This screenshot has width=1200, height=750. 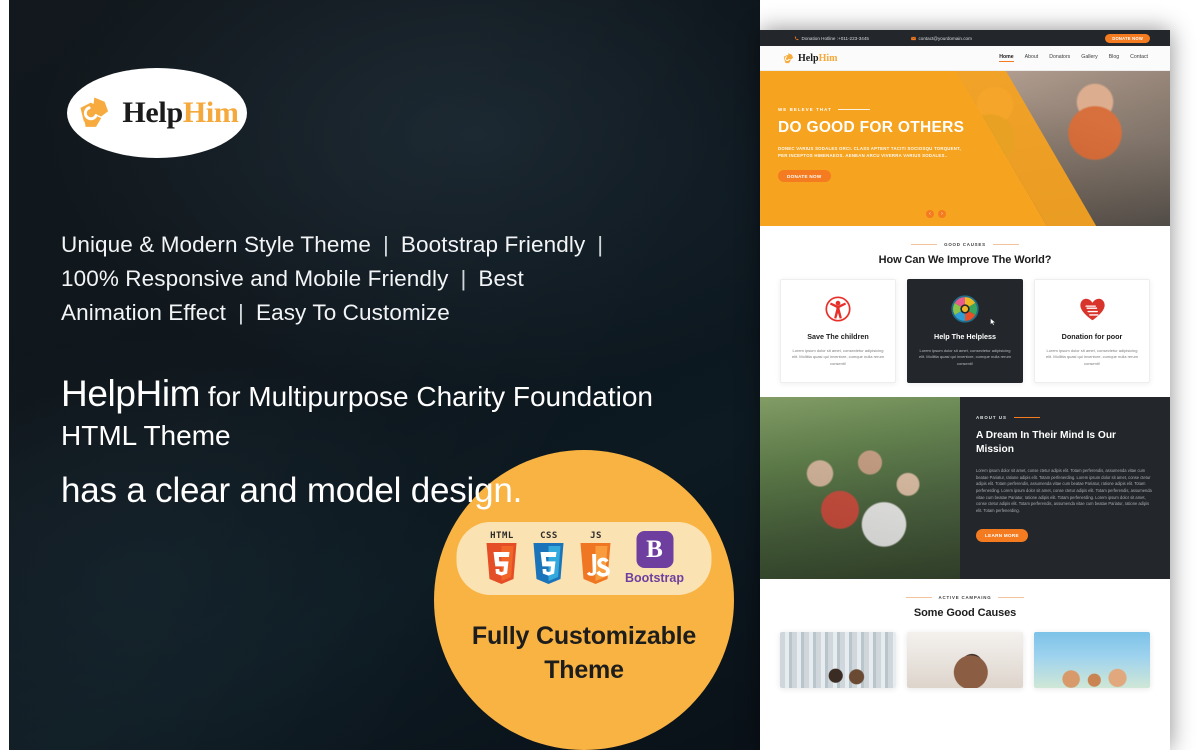 I want to click on label-rule-right, so click(x=1011, y=598).